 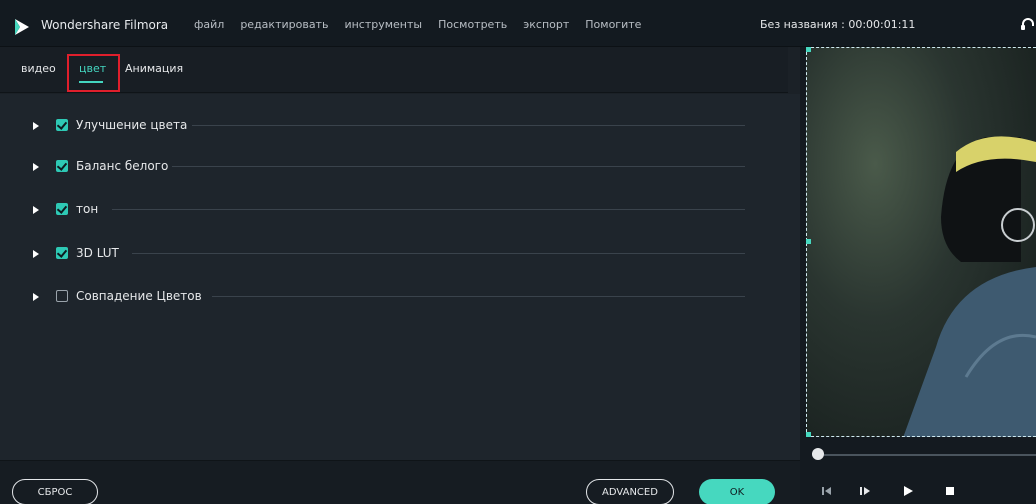 What do you see at coordinates (154, 68) in the screenshot?
I see `tab-animation: Анимация` at bounding box center [154, 68].